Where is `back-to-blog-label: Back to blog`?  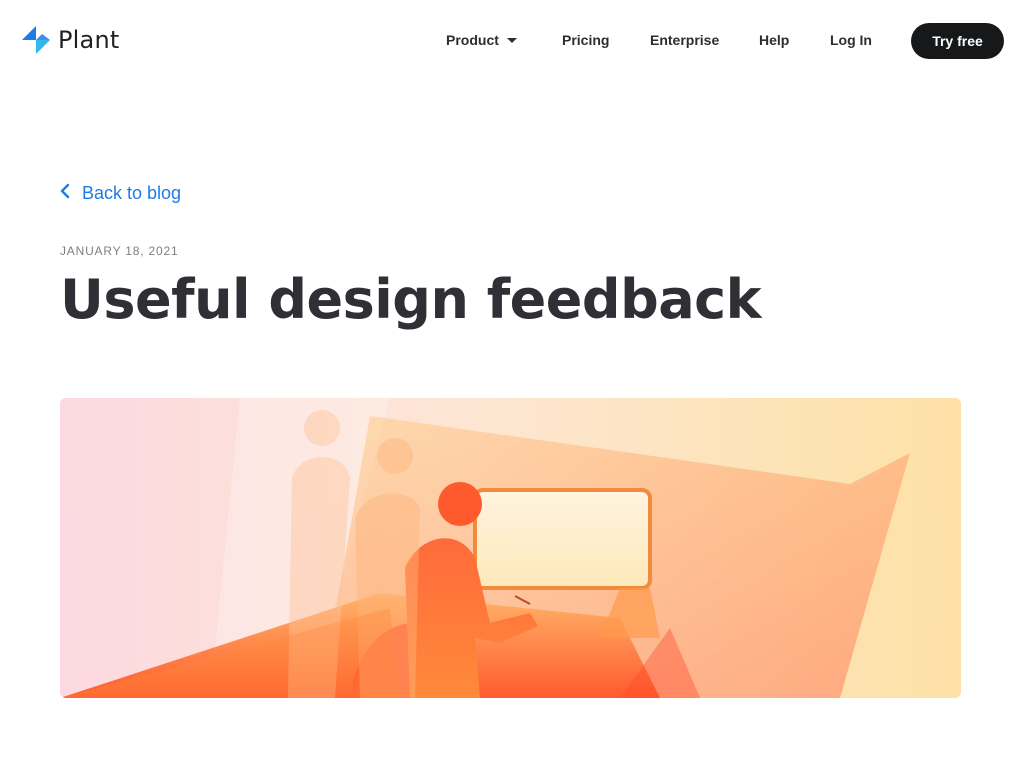
back-to-blog-label: Back to blog is located at coordinates (132, 193).